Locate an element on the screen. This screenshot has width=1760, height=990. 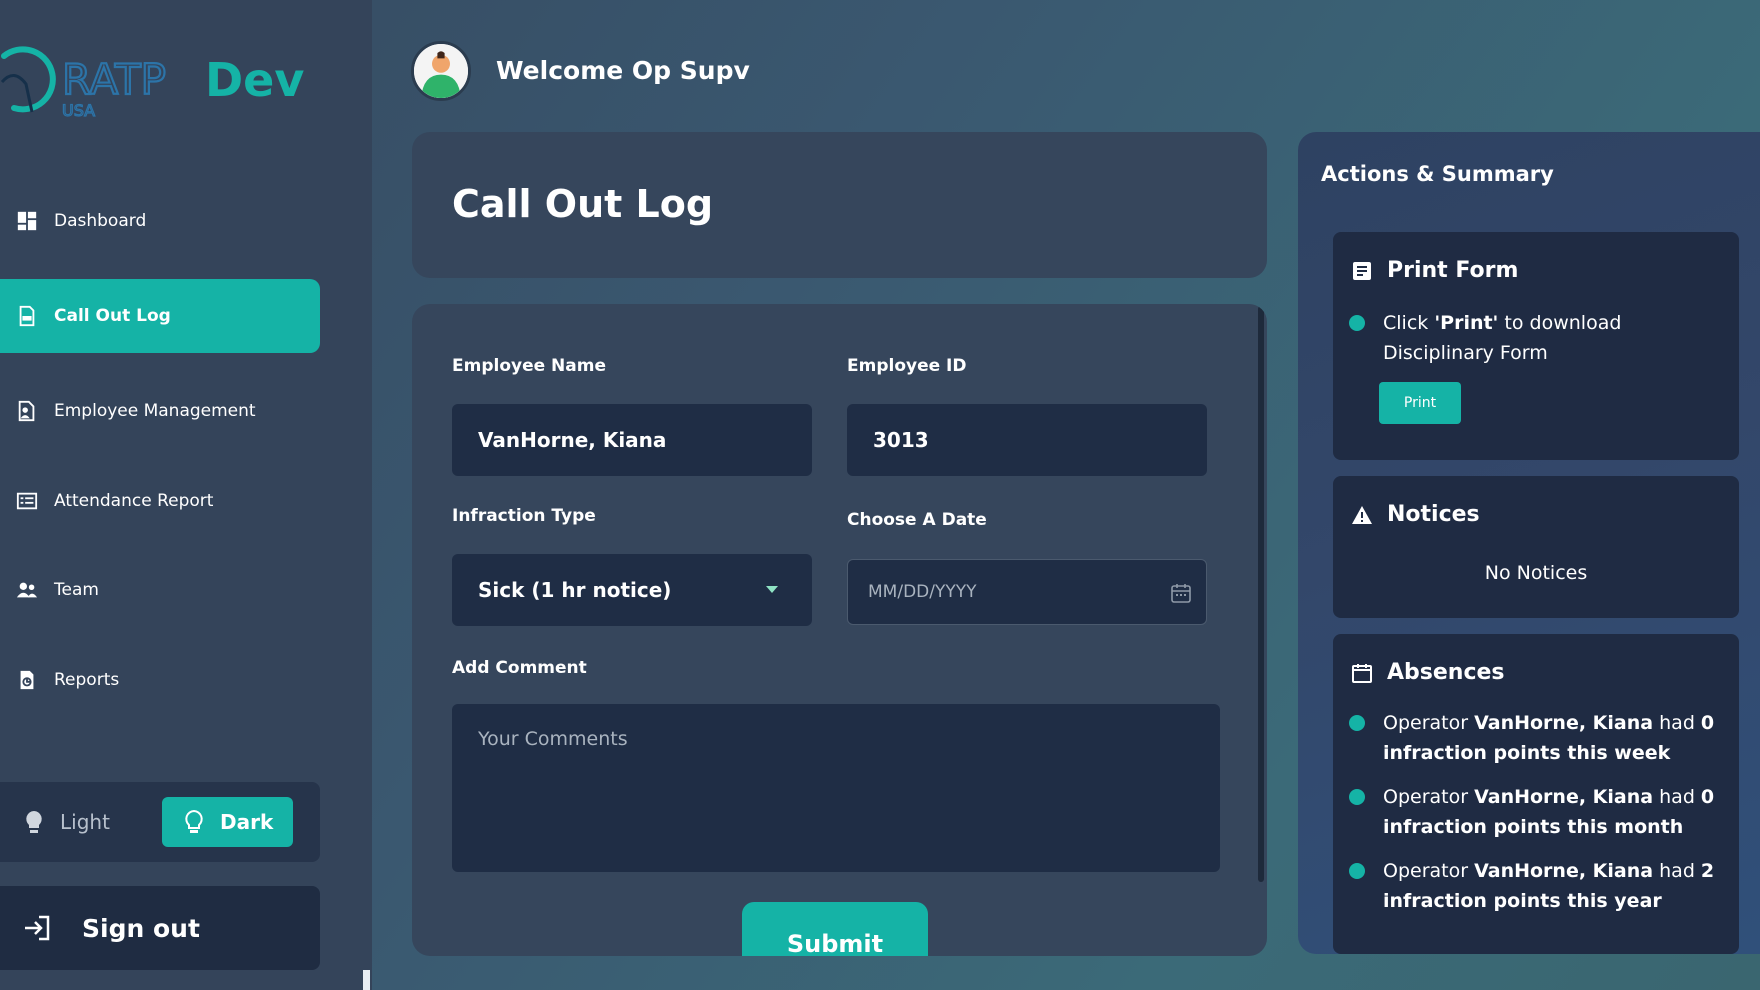
sidebar-item-employee-management: Employee Management is located at coordinates (160, 411).